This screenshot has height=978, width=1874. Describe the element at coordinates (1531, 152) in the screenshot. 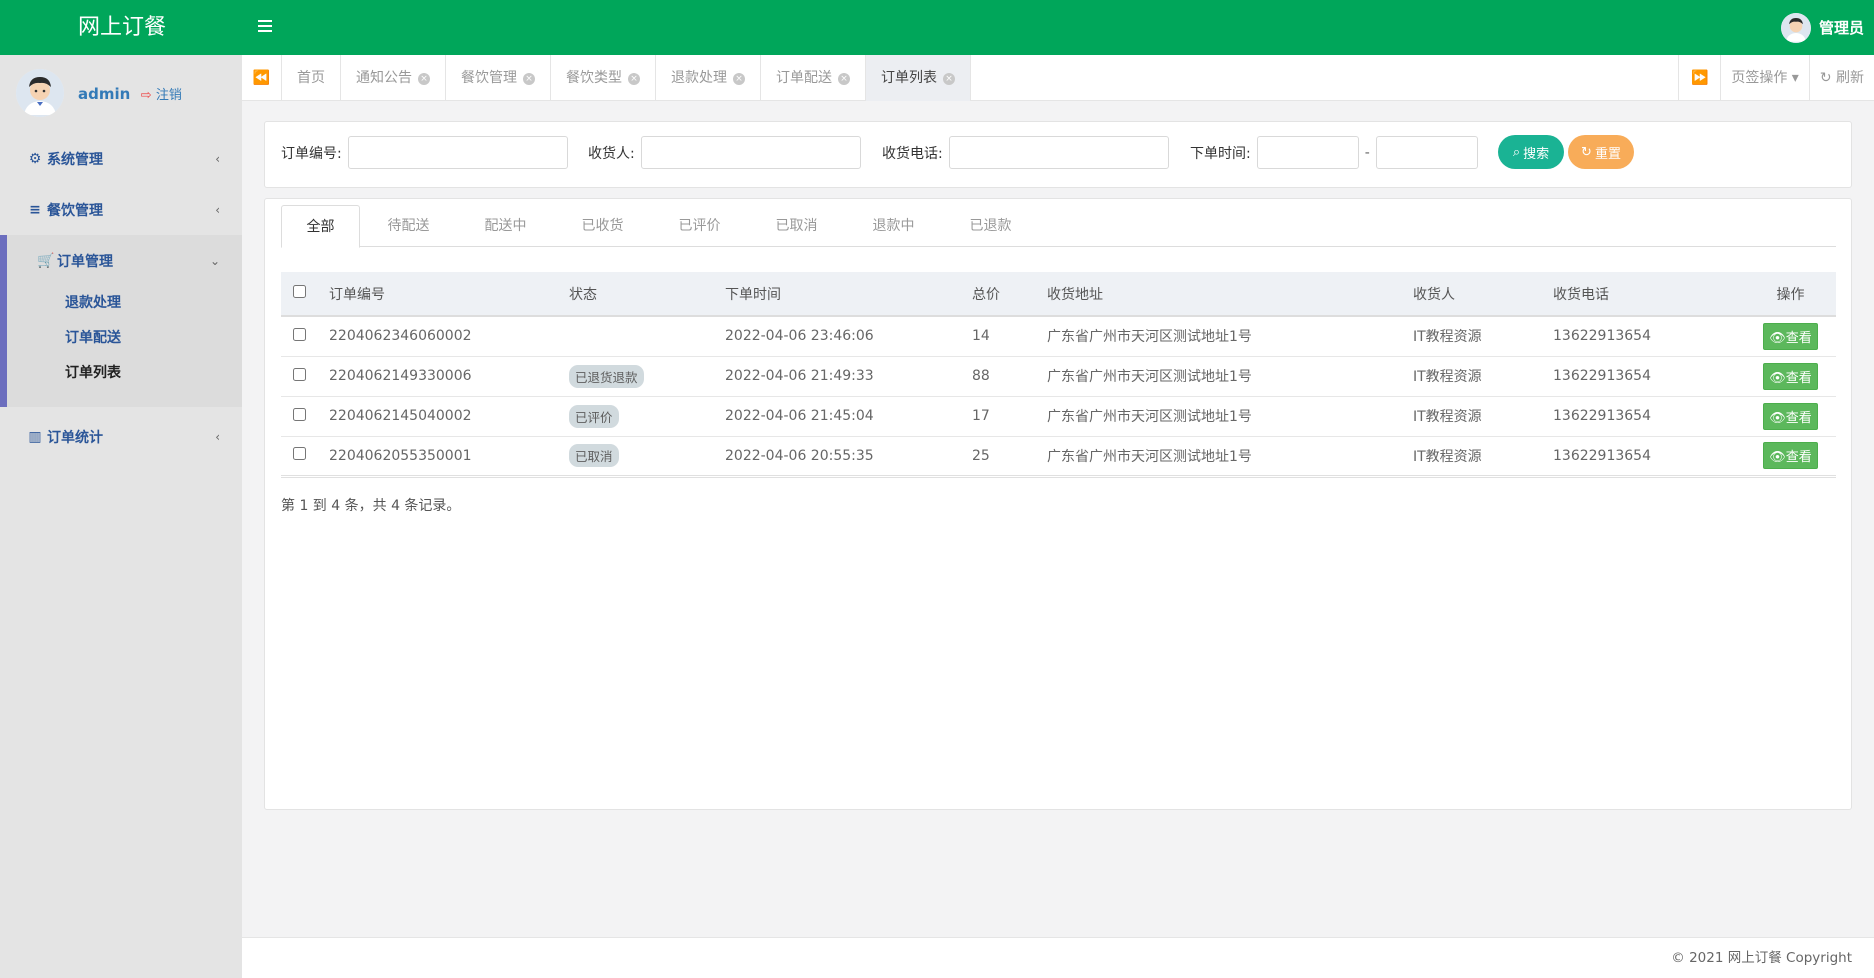

I see `search-button: ⌕ 搜索` at that location.